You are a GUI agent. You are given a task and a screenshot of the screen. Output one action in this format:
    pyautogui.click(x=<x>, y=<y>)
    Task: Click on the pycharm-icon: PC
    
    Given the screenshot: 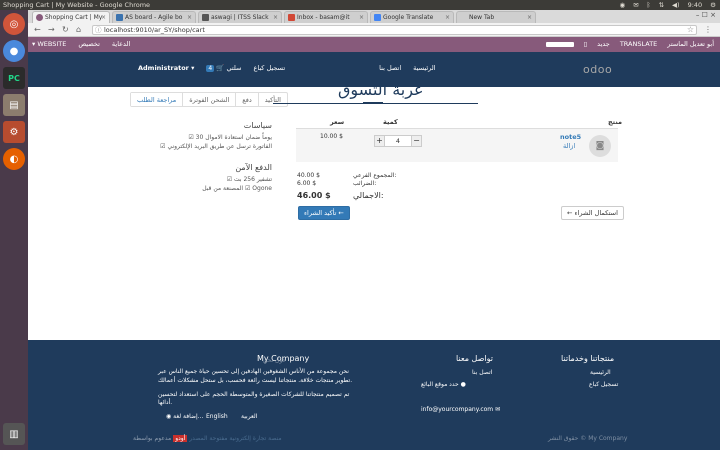 What is the action you would take?
    pyautogui.click(x=14, y=78)
    